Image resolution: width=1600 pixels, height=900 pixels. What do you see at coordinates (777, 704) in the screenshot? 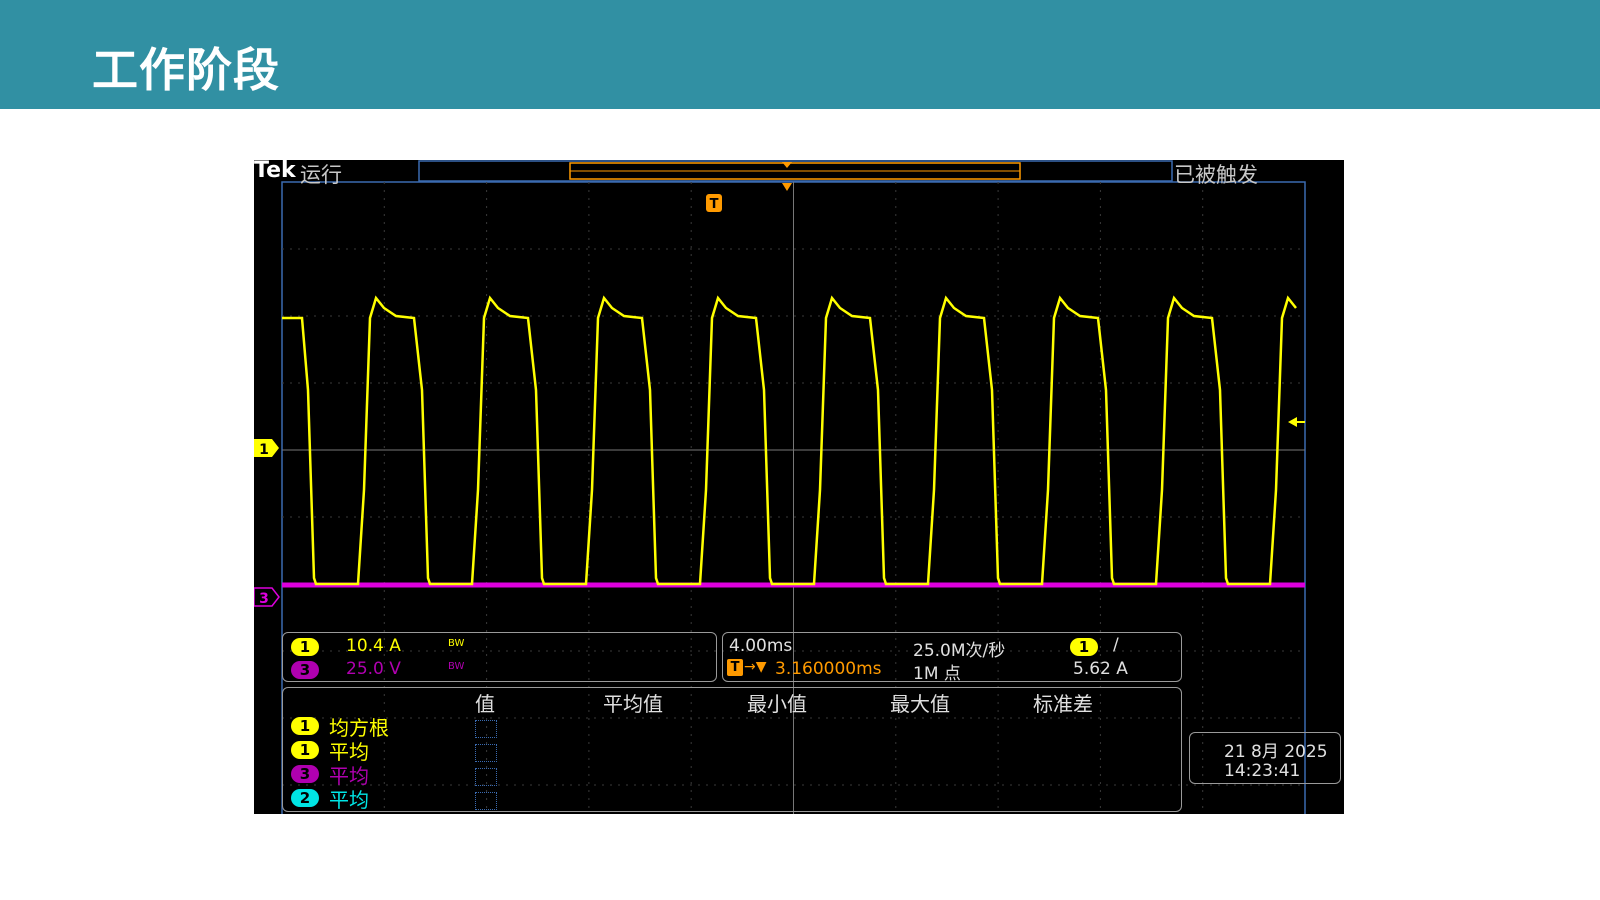
I see `measure-header-min: 最小值` at bounding box center [777, 704].